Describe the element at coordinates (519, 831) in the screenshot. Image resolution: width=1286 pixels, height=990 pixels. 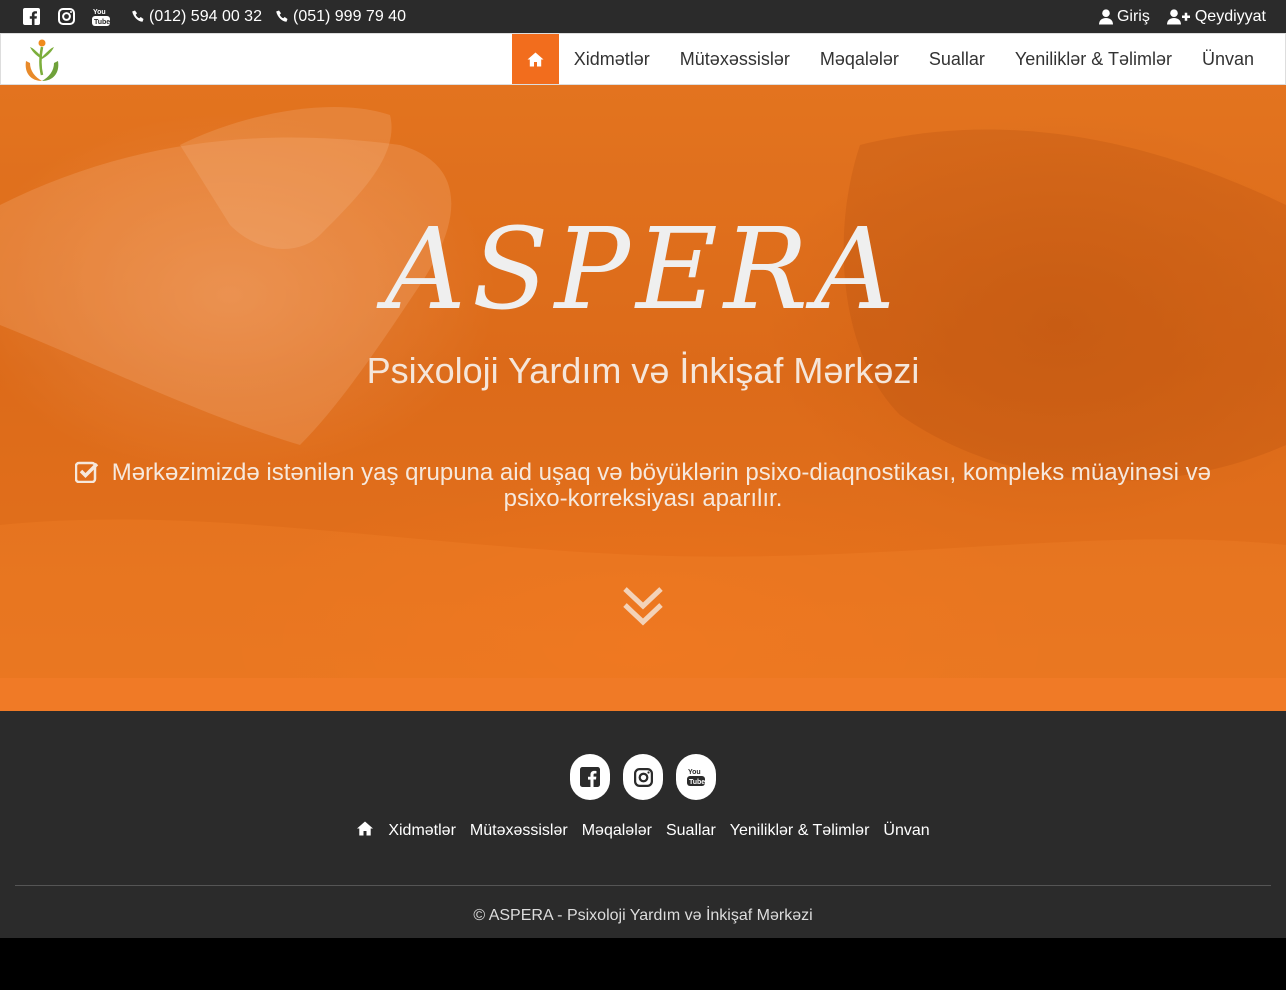
I see `footer-nav-specialists: Mütəxəssislər` at that location.